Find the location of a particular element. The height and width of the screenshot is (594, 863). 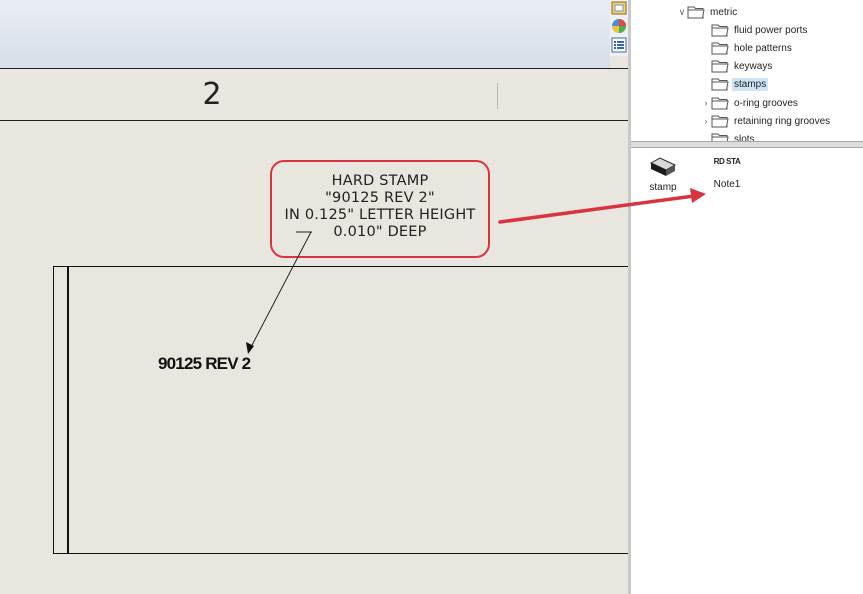

tree-item: › o-ring grooves is located at coordinates (750, 103).